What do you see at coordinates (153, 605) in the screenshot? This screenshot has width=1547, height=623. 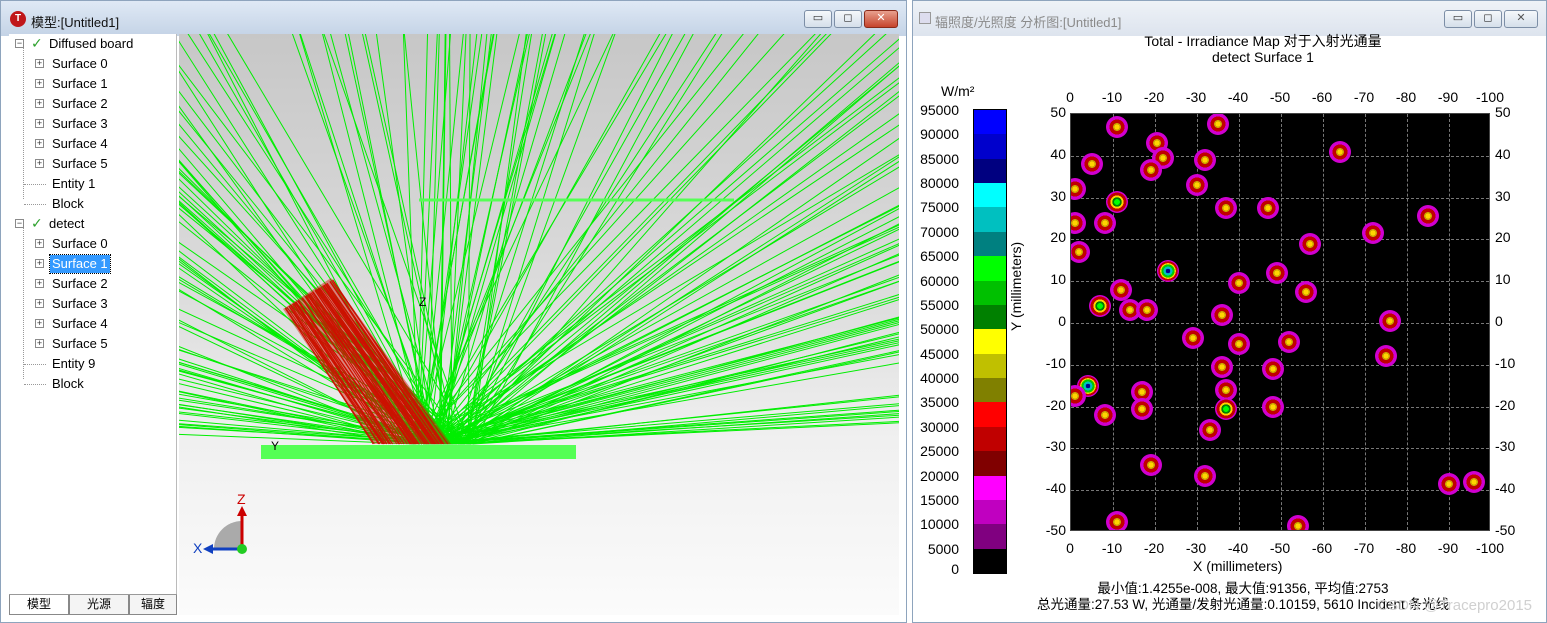 I see `tab-irradiance: 辐度` at bounding box center [153, 605].